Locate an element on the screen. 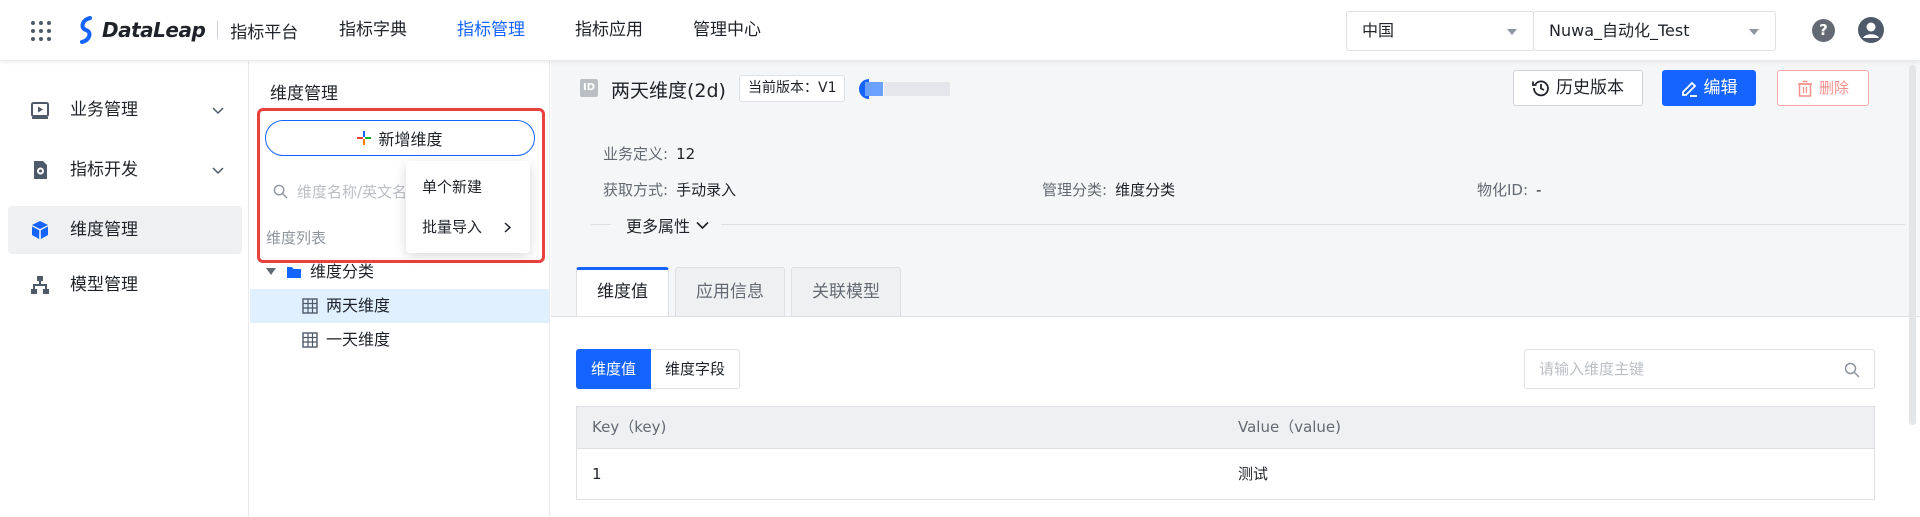 The width and height of the screenshot is (1920, 517). nav-metric-dictionary: 指标字典 is located at coordinates (373, 30).